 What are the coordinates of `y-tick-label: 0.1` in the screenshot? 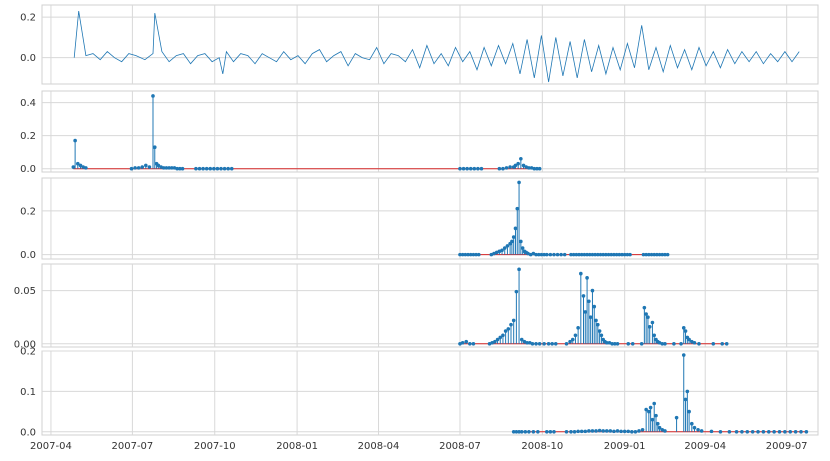 It's located at (28, 392).